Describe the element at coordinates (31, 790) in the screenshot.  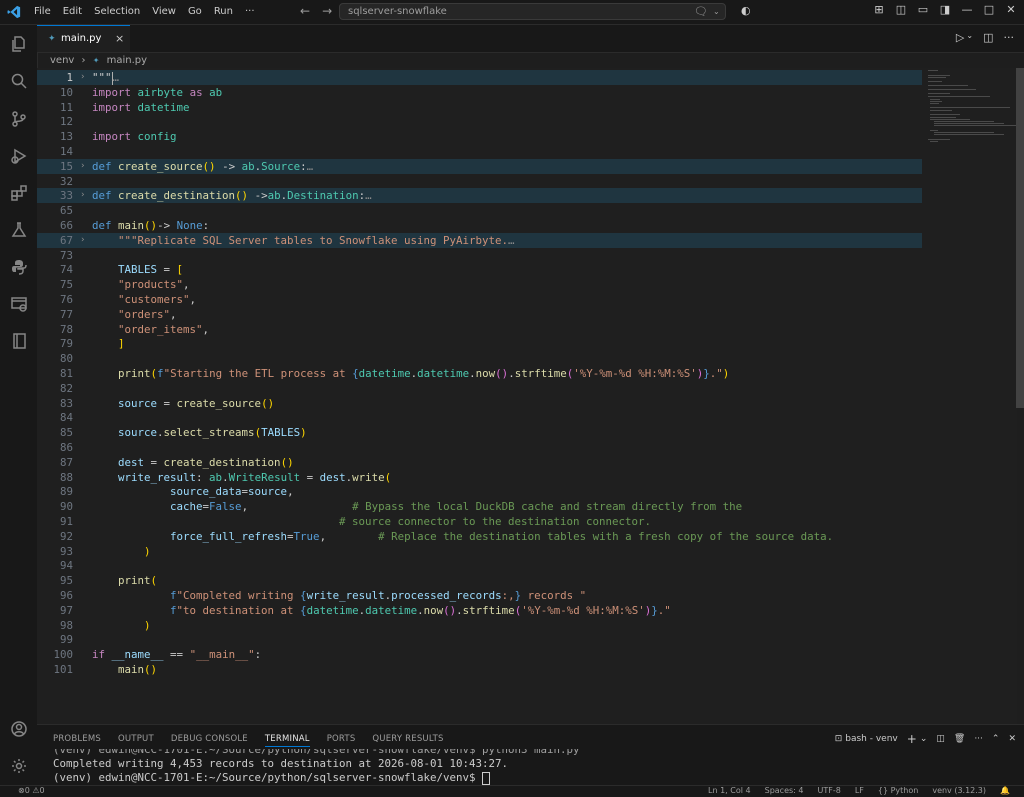
I see `problems-status: ⊗0 ⚠0` at that location.